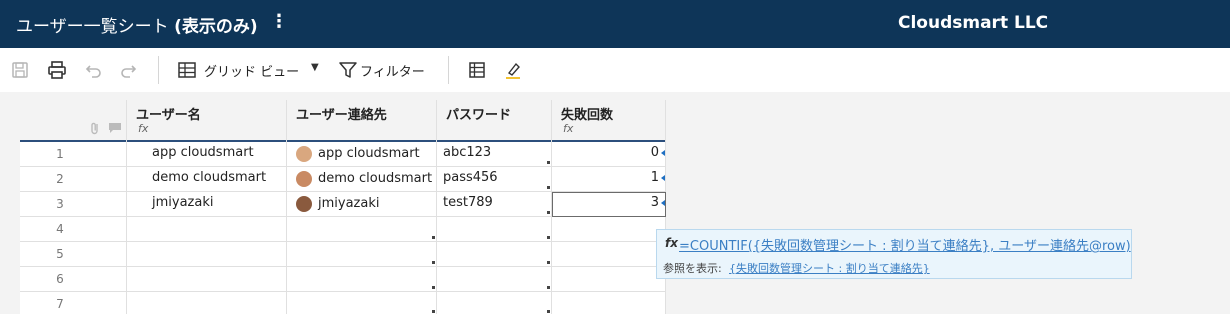 Image resolution: width=1230 pixels, height=316 pixels. Describe the element at coordinates (206, 120) in the screenshot. I see `column-header-username: ユーザー名 fx` at that location.